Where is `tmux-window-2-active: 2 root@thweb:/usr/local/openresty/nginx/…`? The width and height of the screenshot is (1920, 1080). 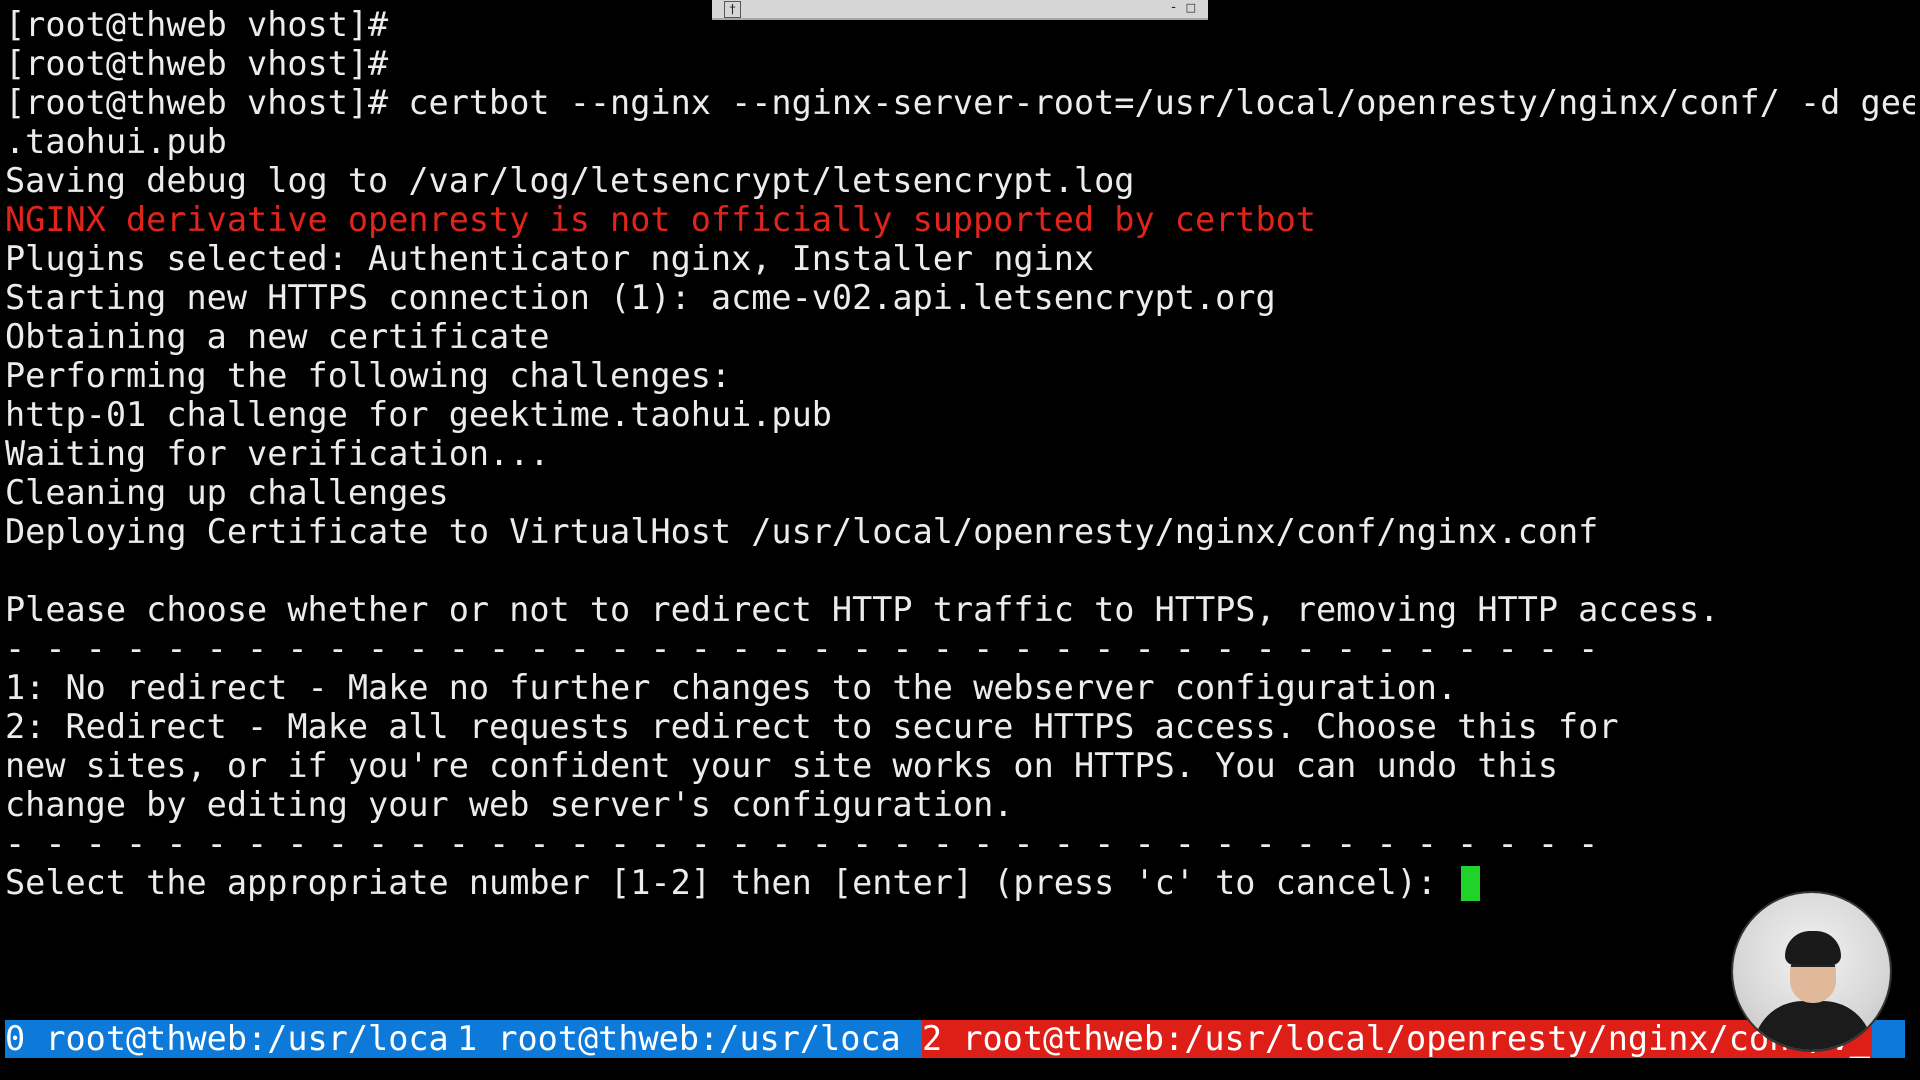
tmux-window-2-active: 2 root@thweb:/usr/local/openresty/nginx/… is located at coordinates (1397, 1039).